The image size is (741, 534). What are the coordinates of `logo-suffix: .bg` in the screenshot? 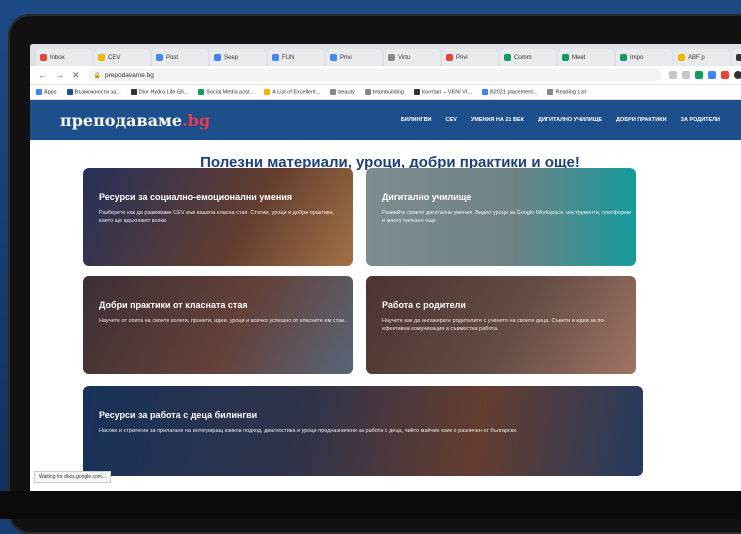 It's located at (196, 120).